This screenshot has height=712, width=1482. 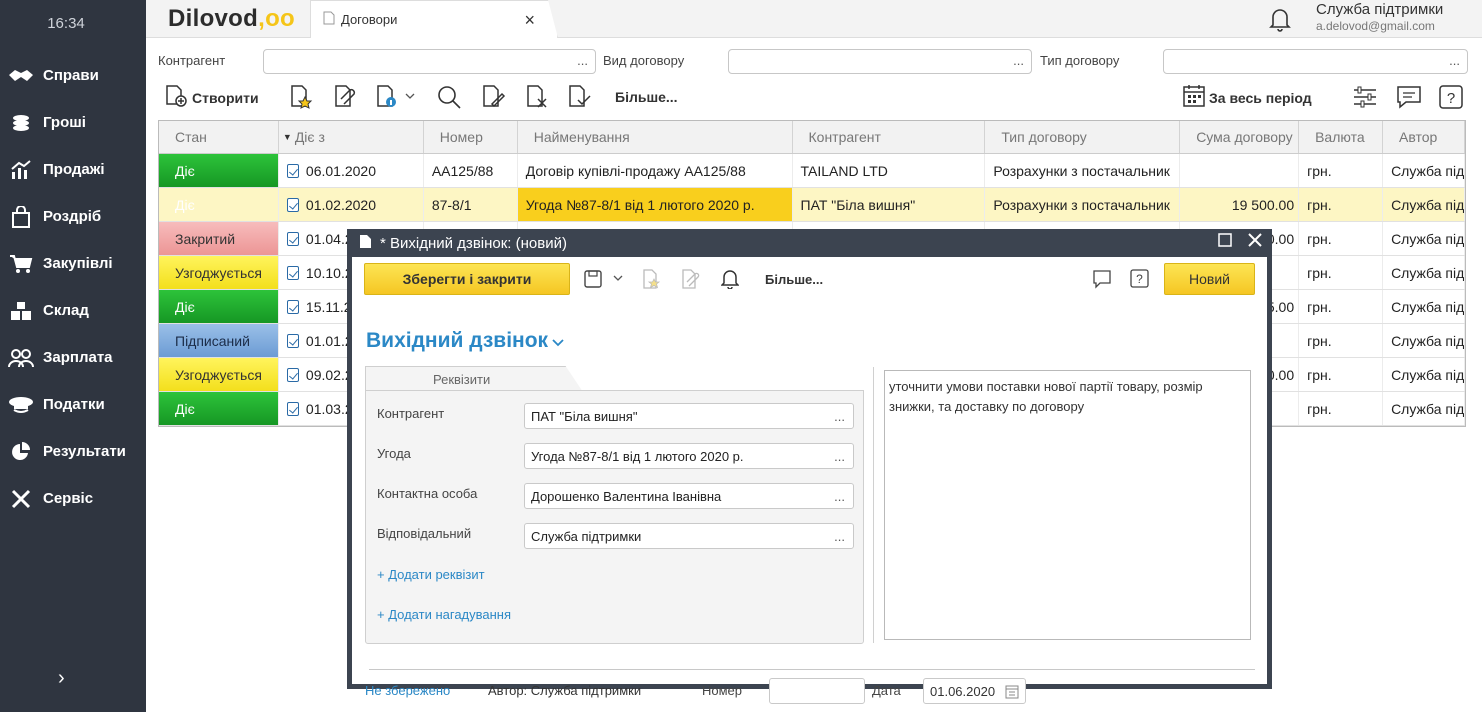 I want to click on column-header: Контрагент, so click(x=889, y=137).